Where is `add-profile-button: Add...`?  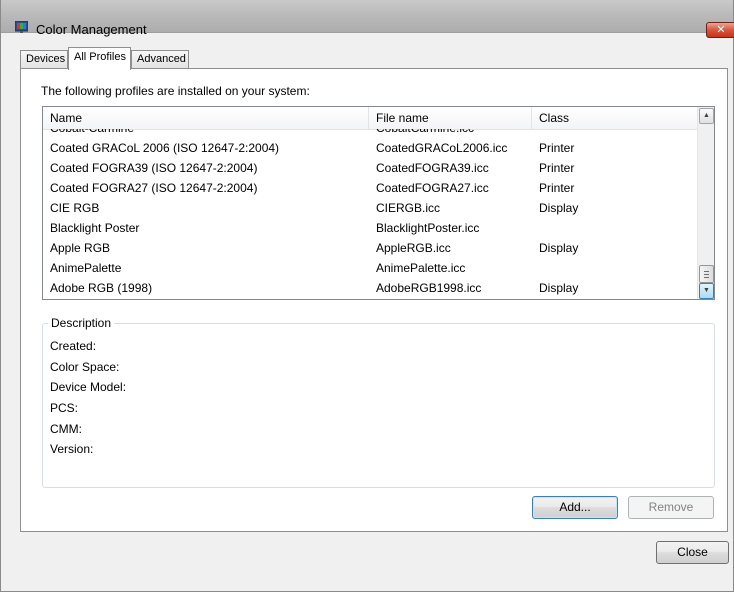
add-profile-button: Add... is located at coordinates (575, 507).